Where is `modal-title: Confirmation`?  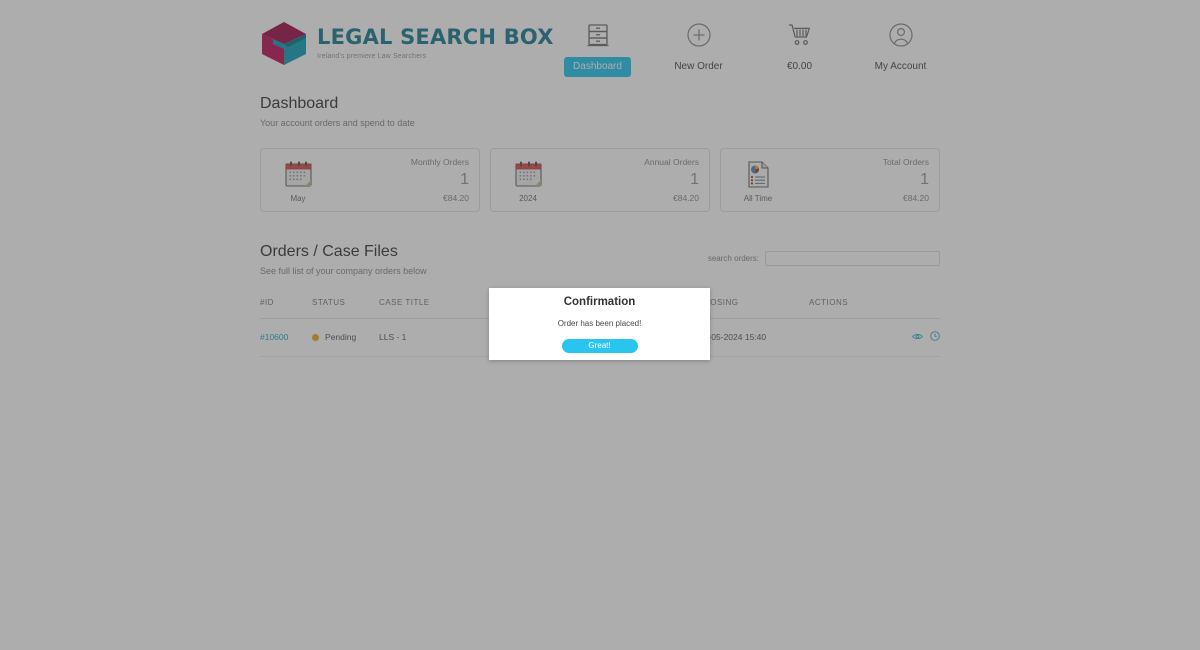 modal-title: Confirmation is located at coordinates (599, 302).